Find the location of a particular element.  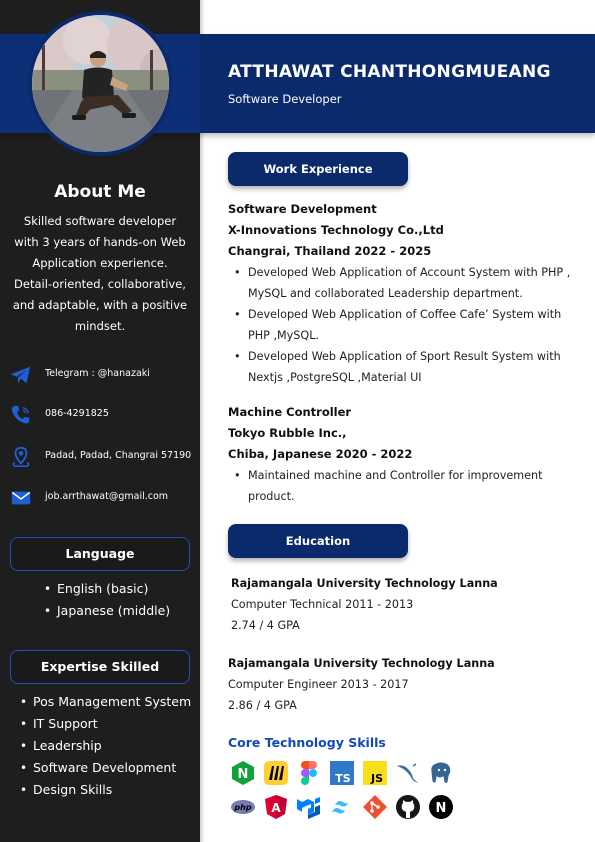

education-heading: Education is located at coordinates (318, 541).